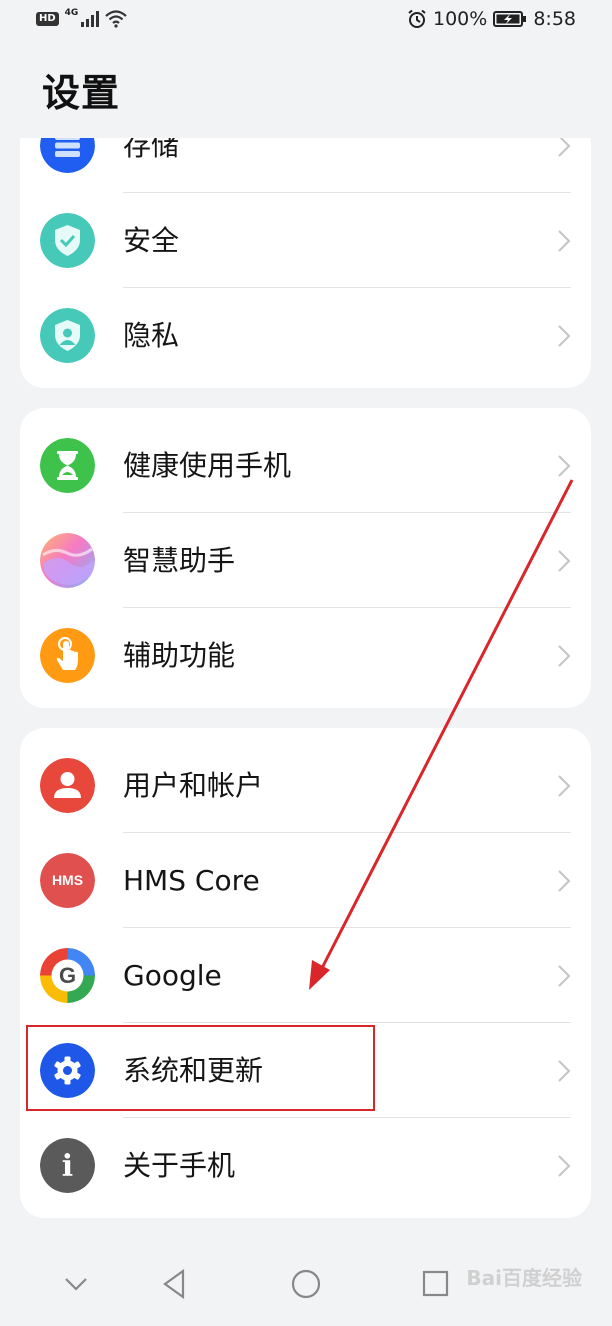 This screenshot has height=1326, width=612. What do you see at coordinates (524, 1278) in the screenshot?
I see `watermark: Bai百度经验` at bounding box center [524, 1278].